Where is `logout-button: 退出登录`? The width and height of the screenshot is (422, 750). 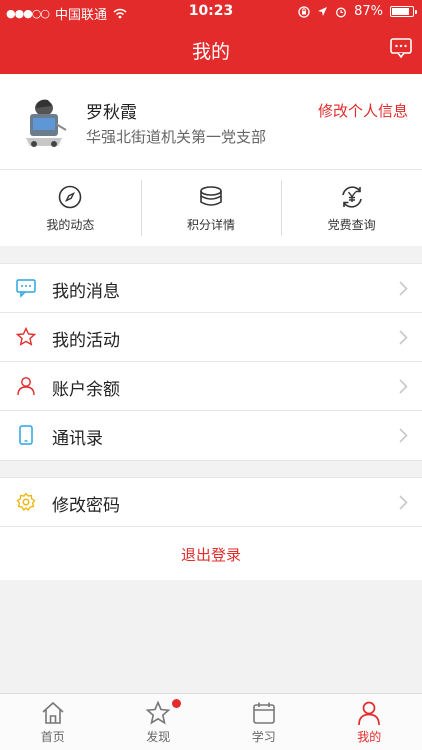
logout-button: 退出登录 is located at coordinates (211, 553).